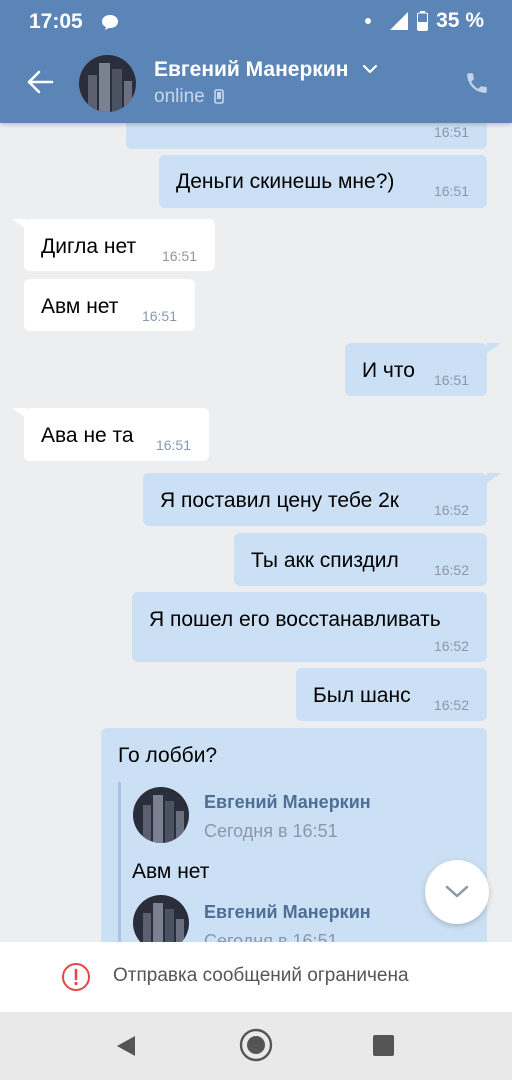  Describe the element at coordinates (126, 1046) in the screenshot. I see `nav-back-icon` at that location.